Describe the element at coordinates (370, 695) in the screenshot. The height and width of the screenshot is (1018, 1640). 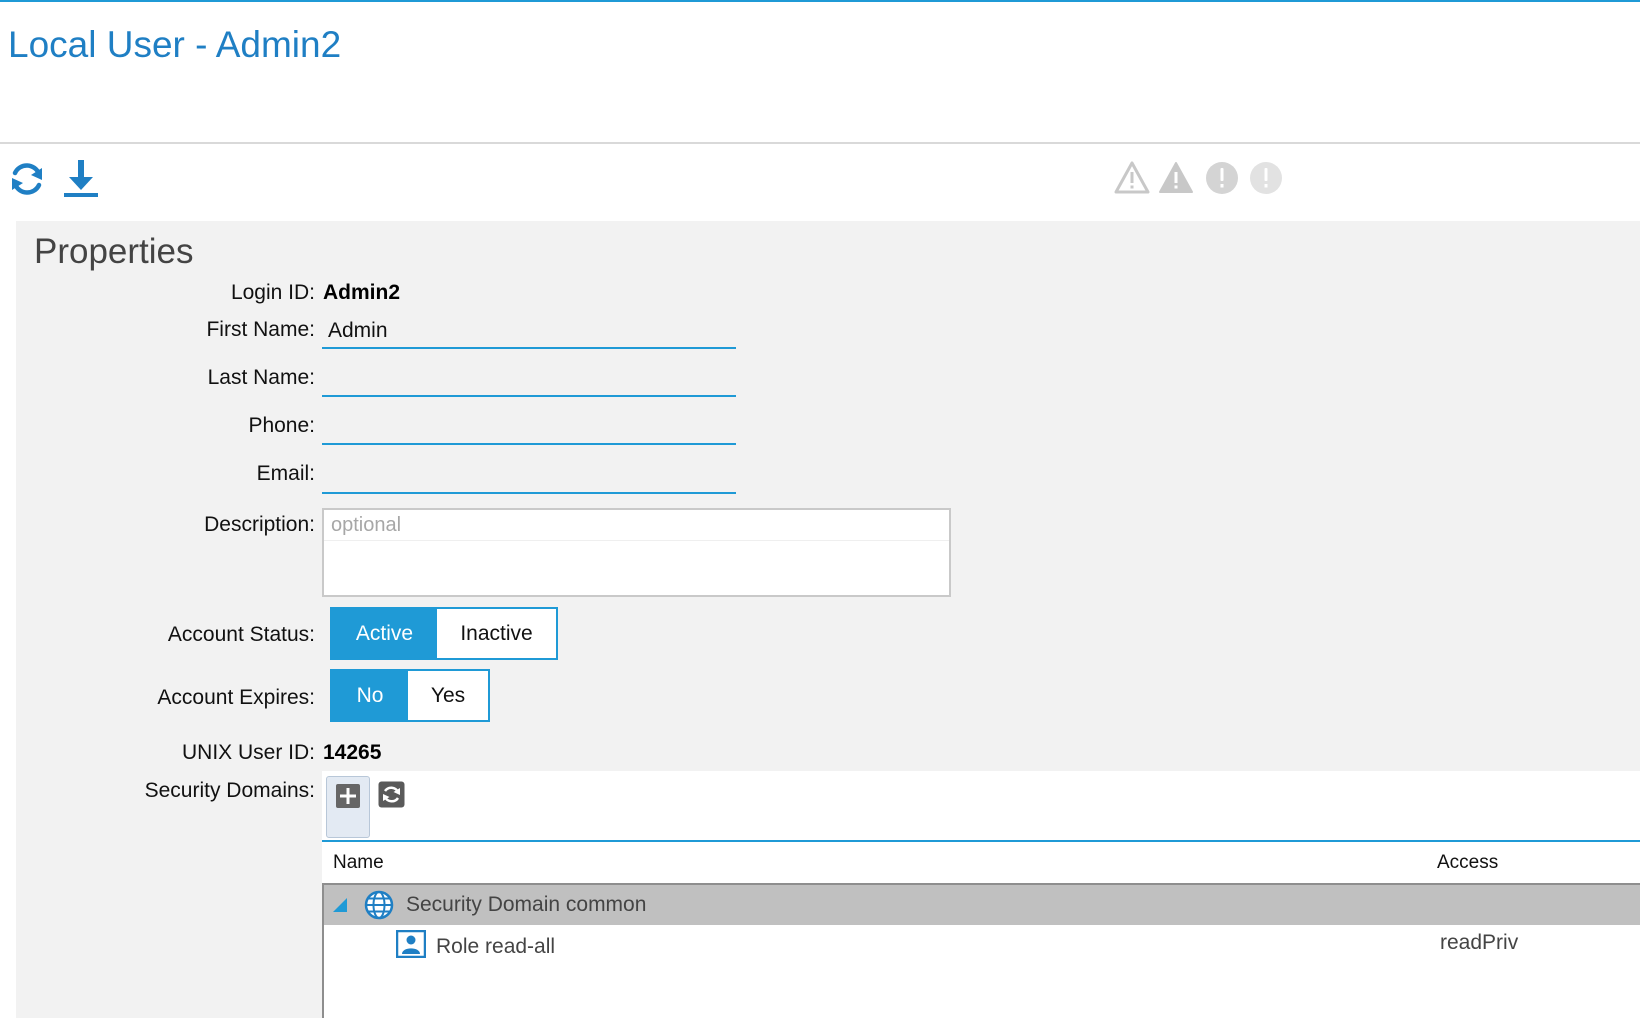
I see `account-expires-no-option: No` at that location.